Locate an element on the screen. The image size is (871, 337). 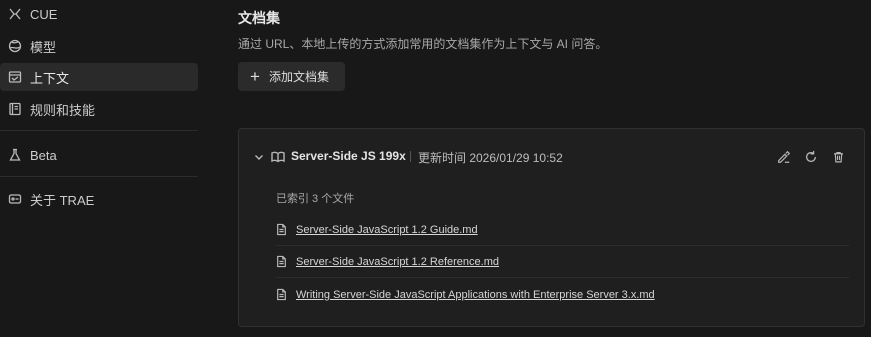
refresh-icon is located at coordinates (811, 157).